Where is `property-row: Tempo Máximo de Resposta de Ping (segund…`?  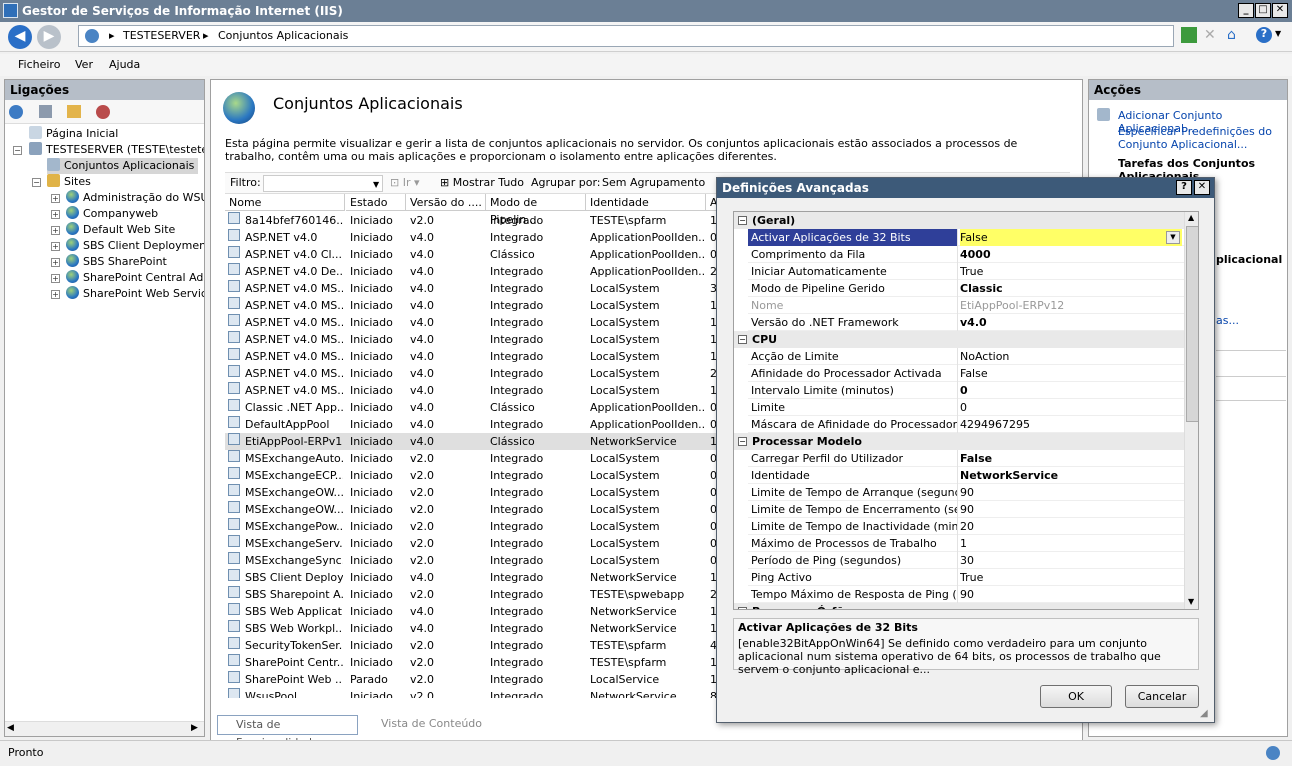 property-row: Tempo Máximo de Resposta de Ping (segund… is located at coordinates (966, 594).